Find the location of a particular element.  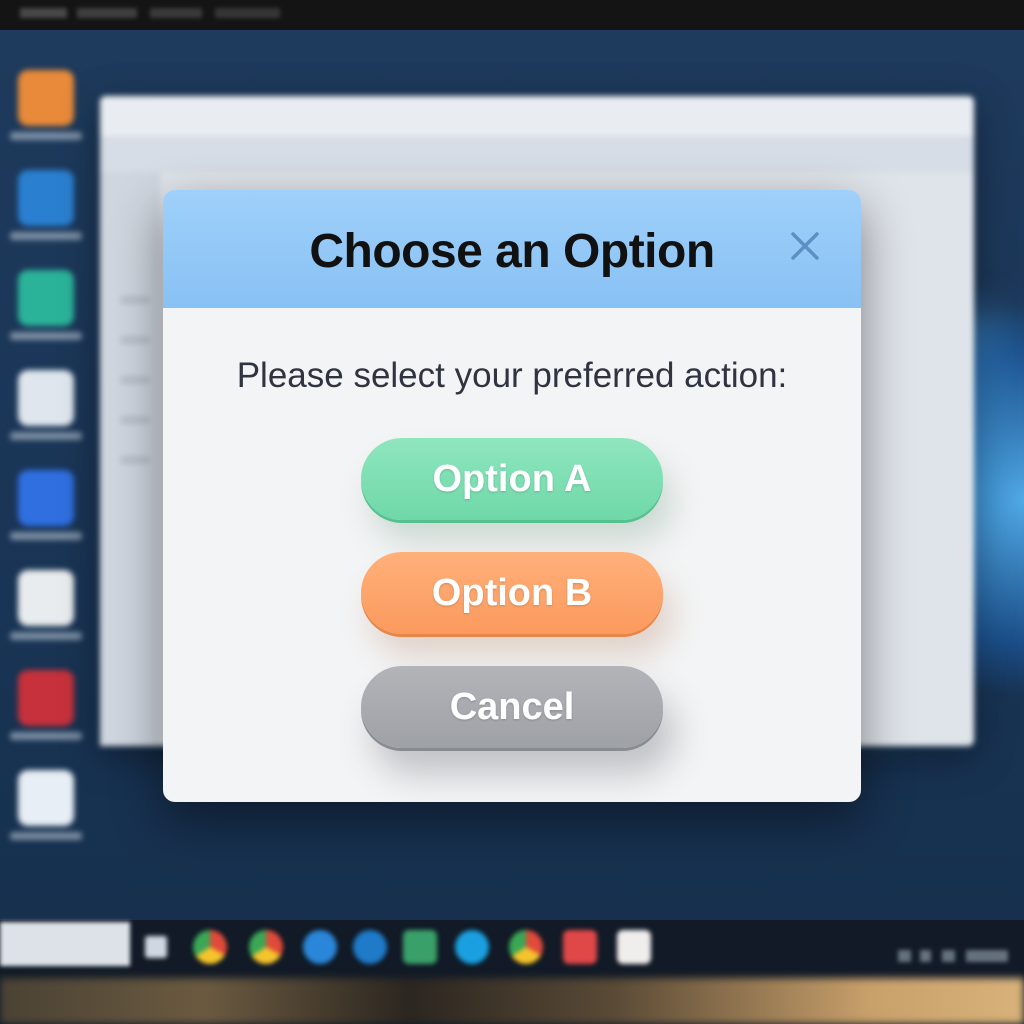

dialog-header: Choose an Option is located at coordinates (512, 249).